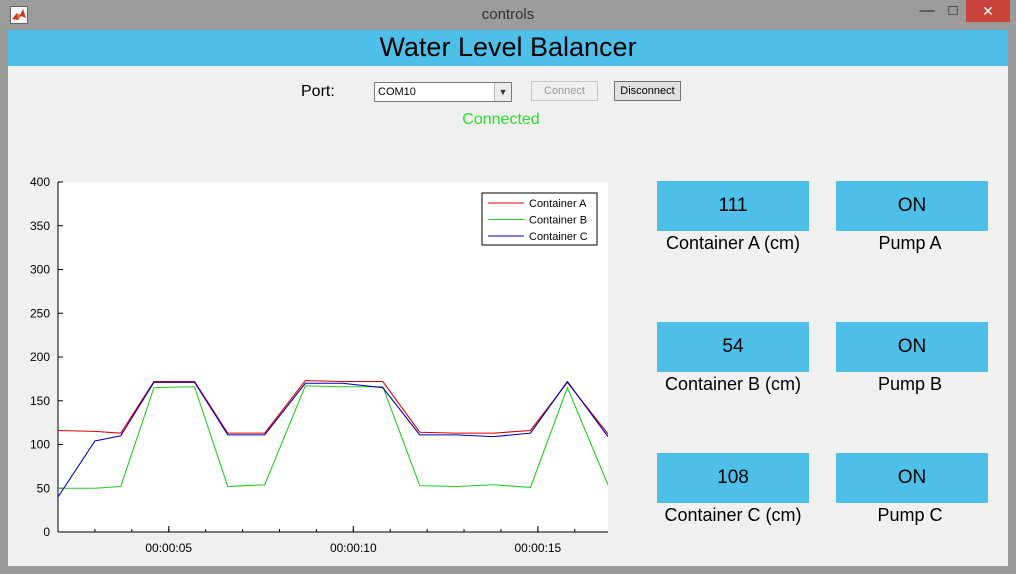 This screenshot has width=1016, height=574. What do you see at coordinates (40, 445) in the screenshot?
I see `y-tick-label: 100` at bounding box center [40, 445].